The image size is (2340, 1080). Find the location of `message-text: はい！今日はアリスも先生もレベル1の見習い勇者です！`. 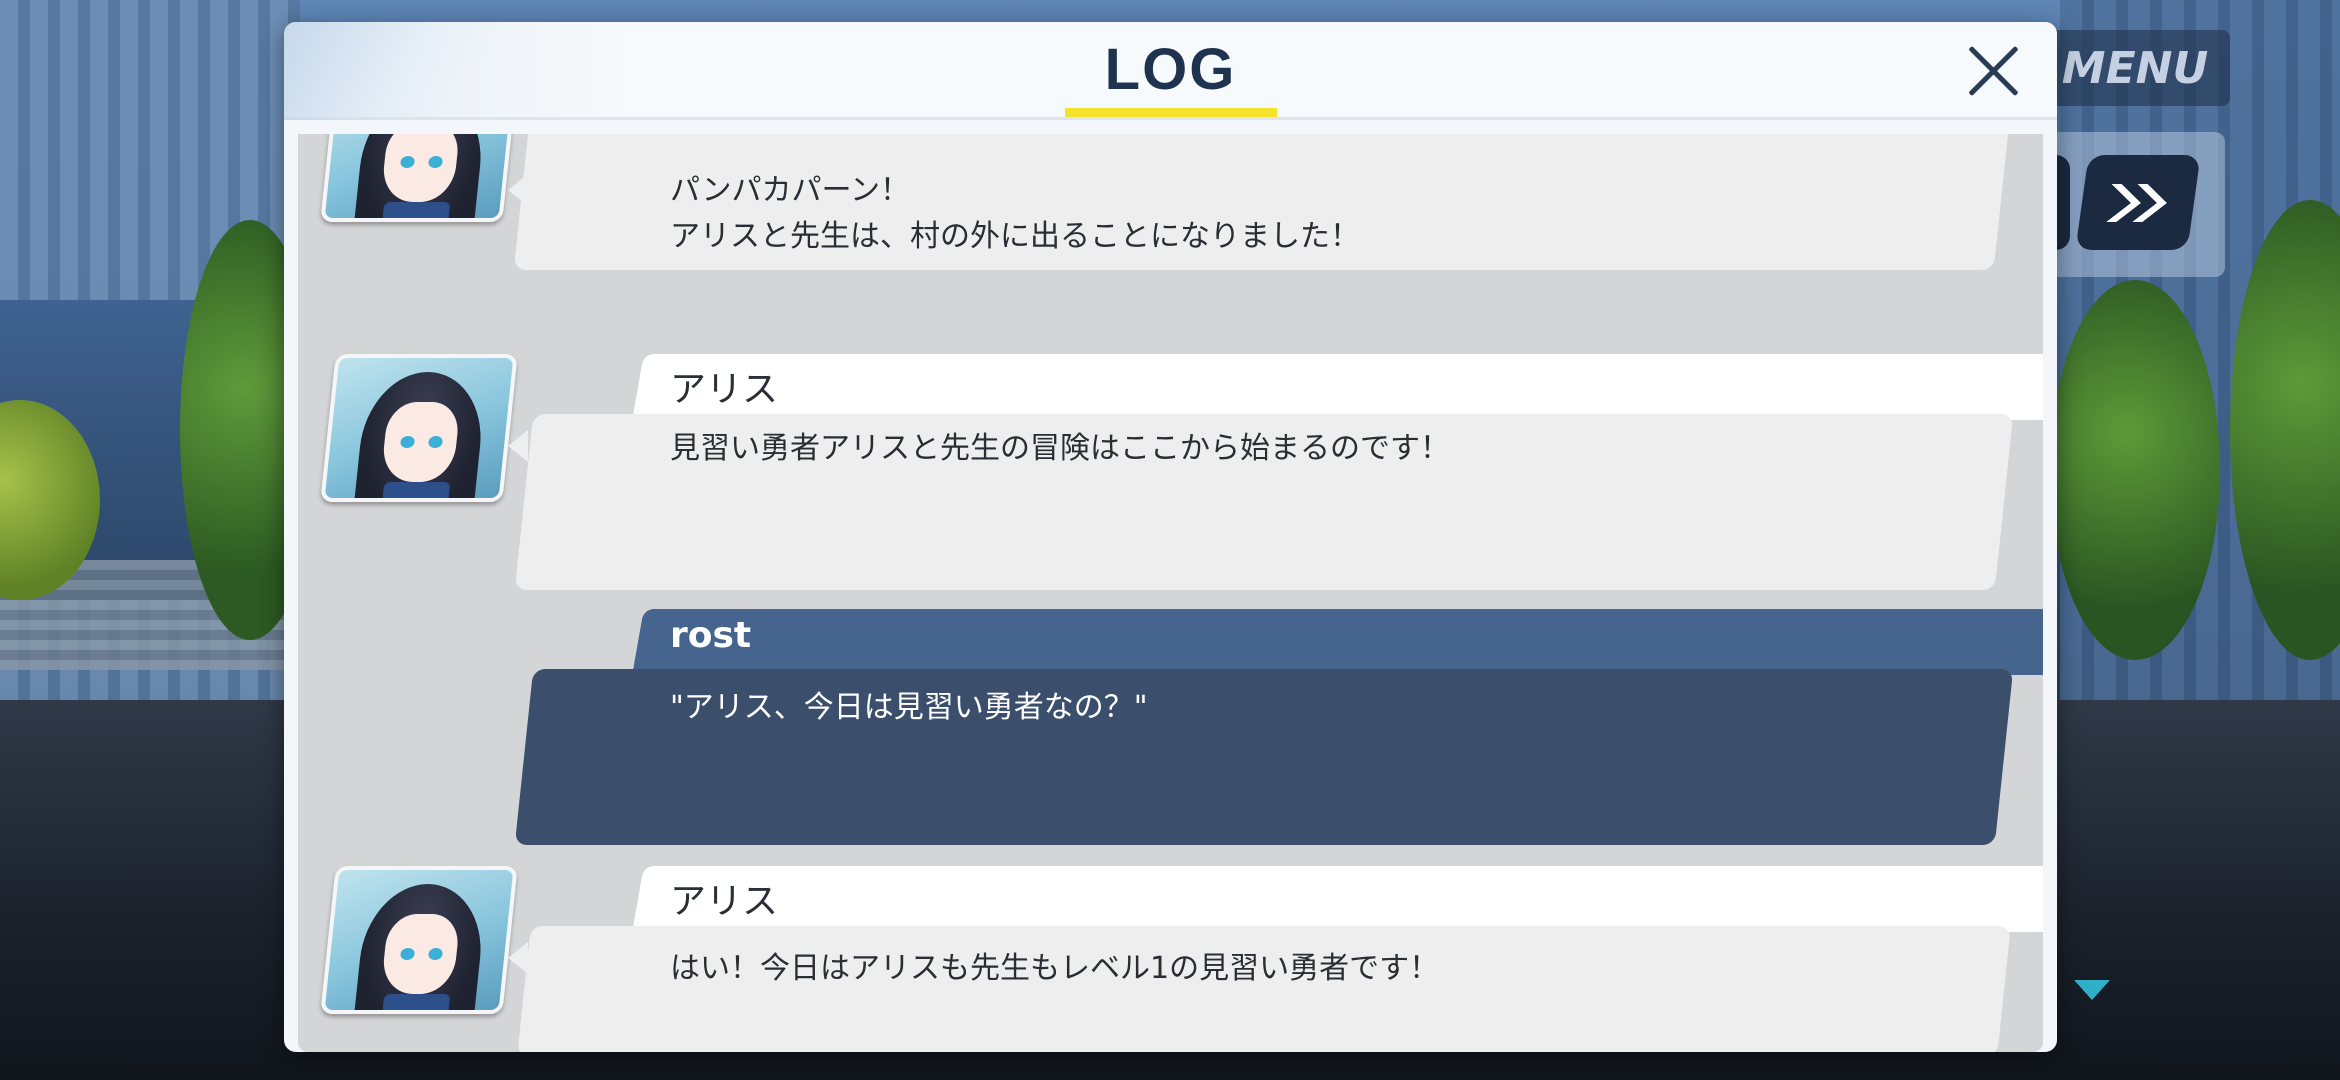

message-text: はい！今日はアリスも先生もレベル1の見習い勇者です！ is located at coordinates (1055, 968).